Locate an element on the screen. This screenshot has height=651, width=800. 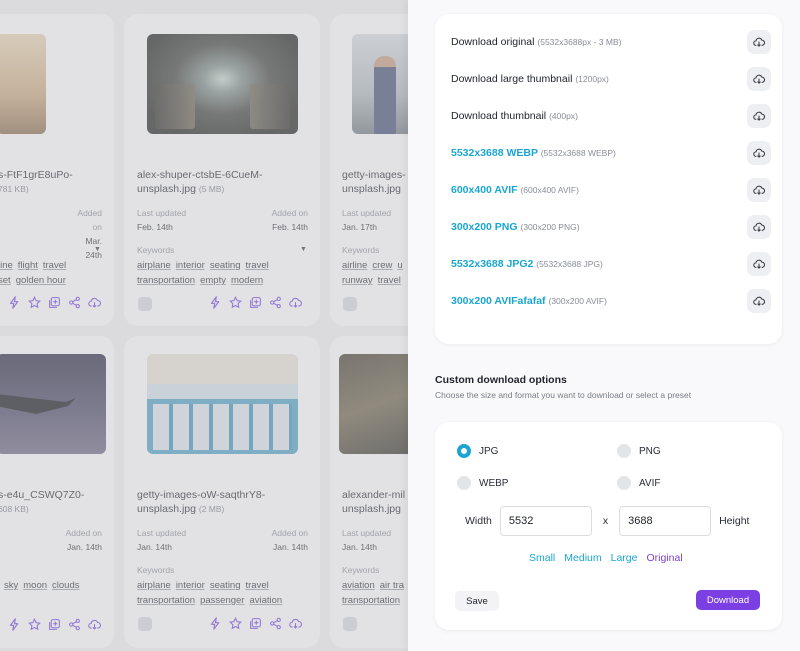
option-name: 5532x3688 JPG2 is located at coordinates (492, 264).